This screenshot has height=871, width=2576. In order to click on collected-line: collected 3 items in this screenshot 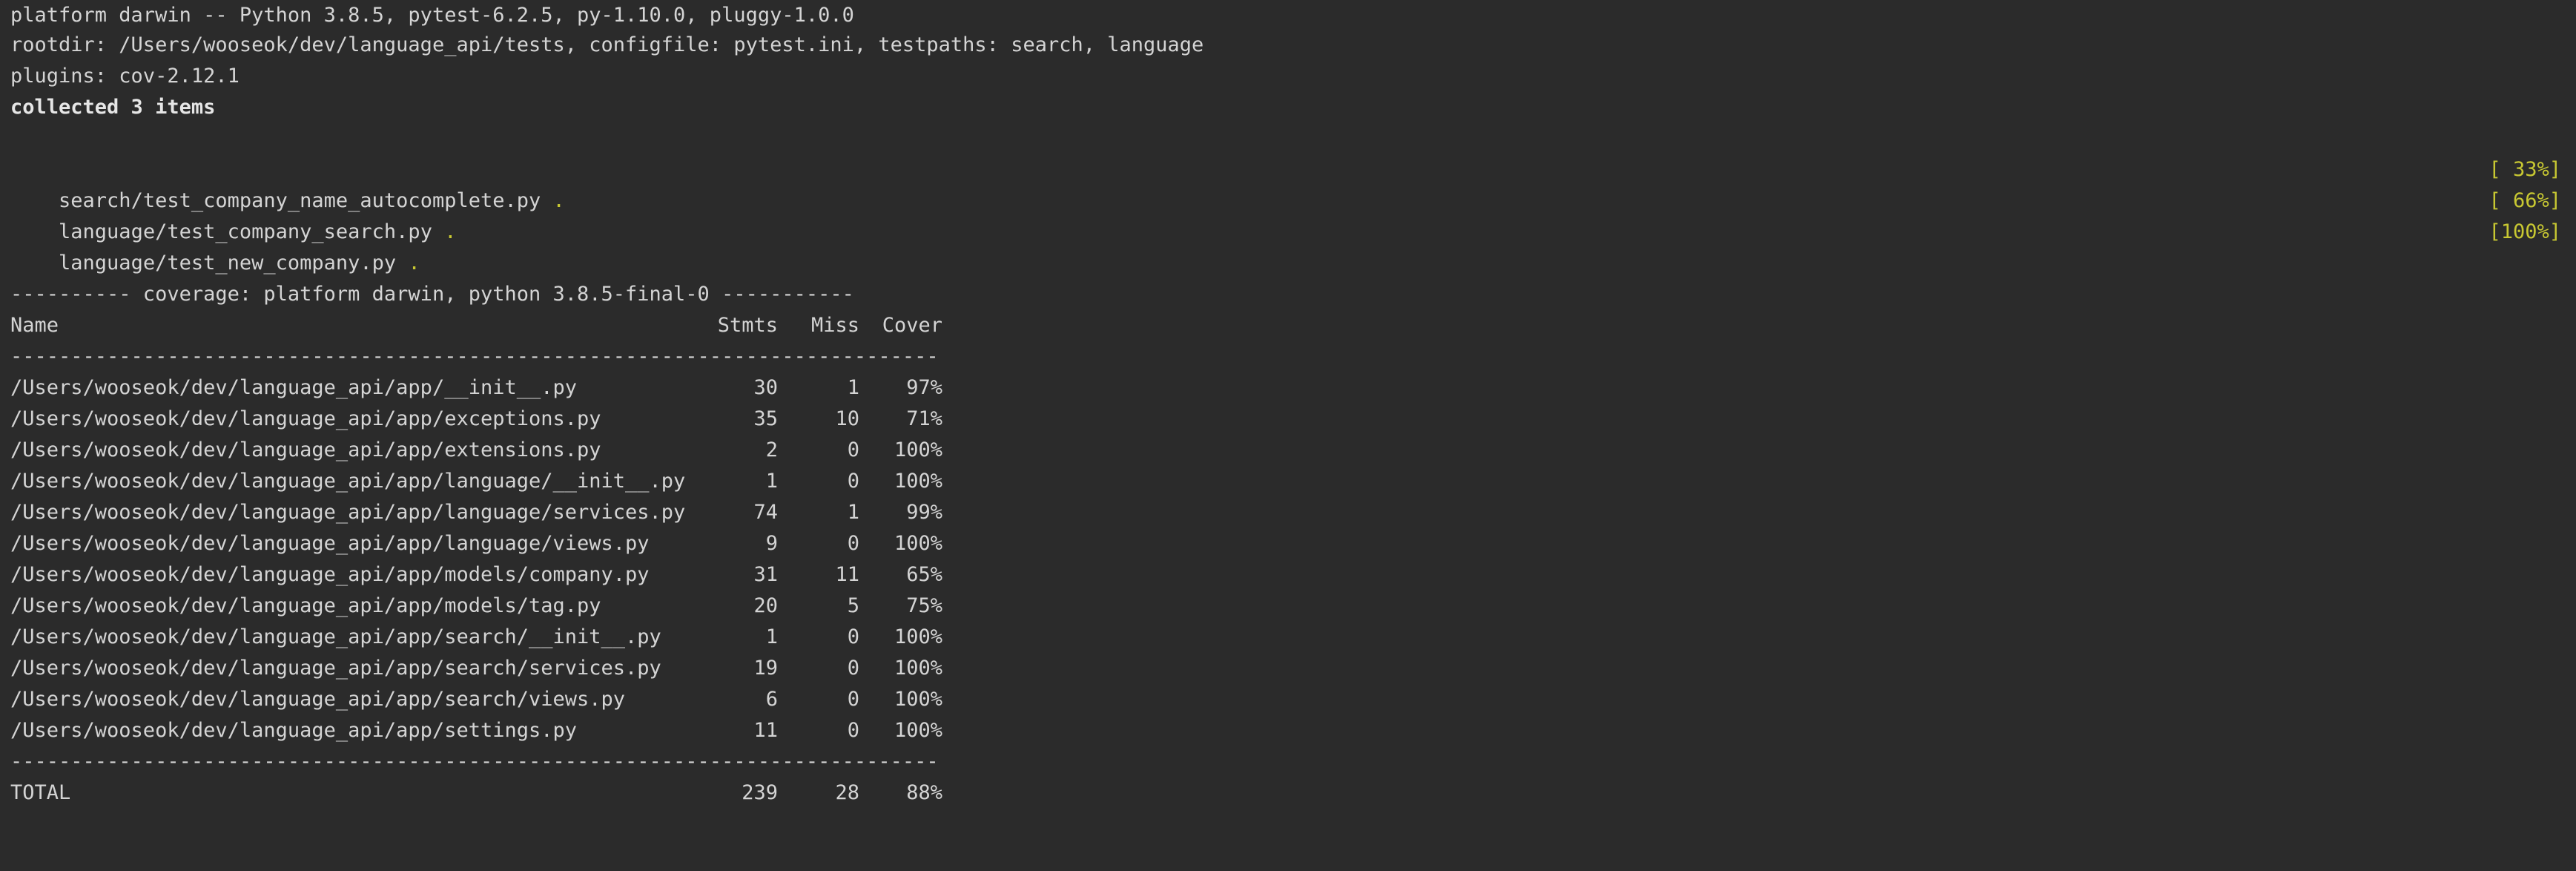, I will do `click(113, 107)`.